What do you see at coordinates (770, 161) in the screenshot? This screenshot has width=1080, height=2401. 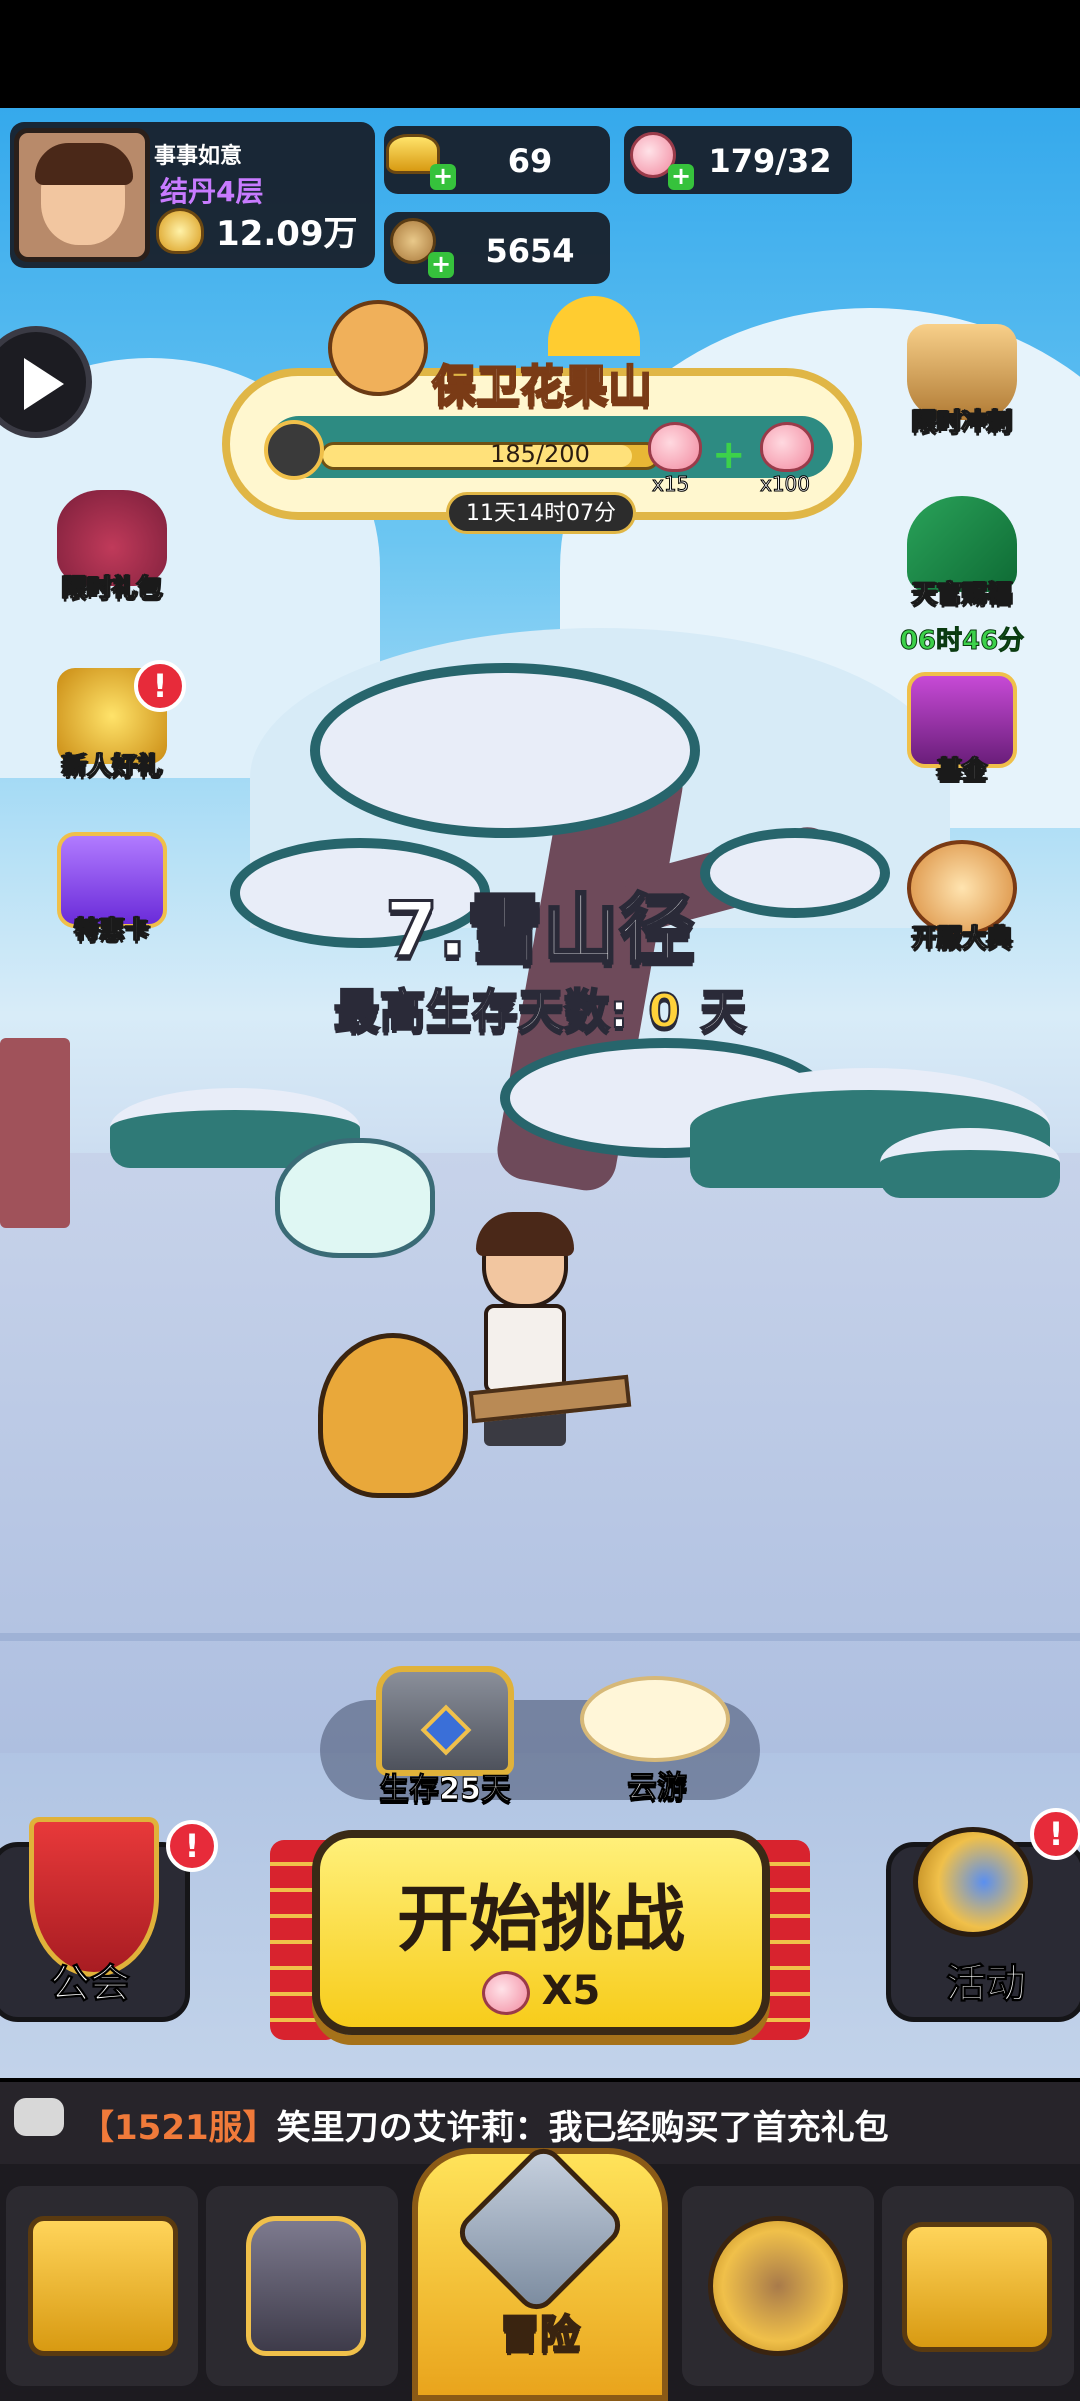 I see `peach-value: 179/32` at bounding box center [770, 161].